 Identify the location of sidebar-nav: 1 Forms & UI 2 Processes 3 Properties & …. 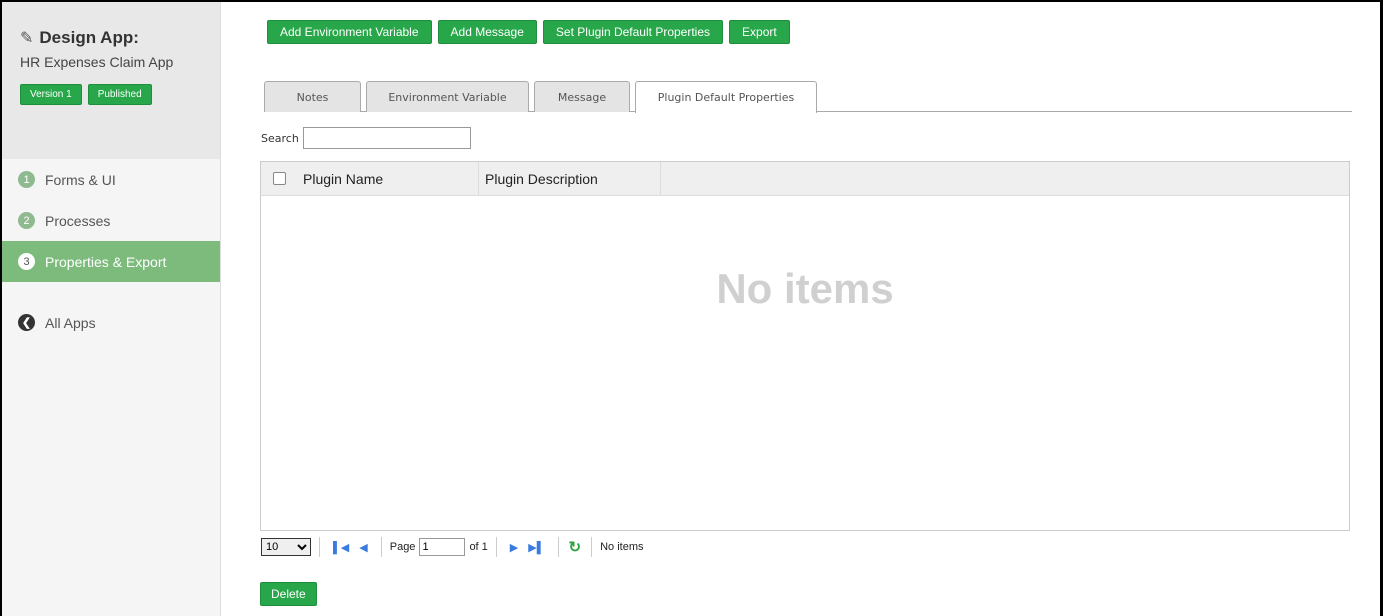
(111, 251).